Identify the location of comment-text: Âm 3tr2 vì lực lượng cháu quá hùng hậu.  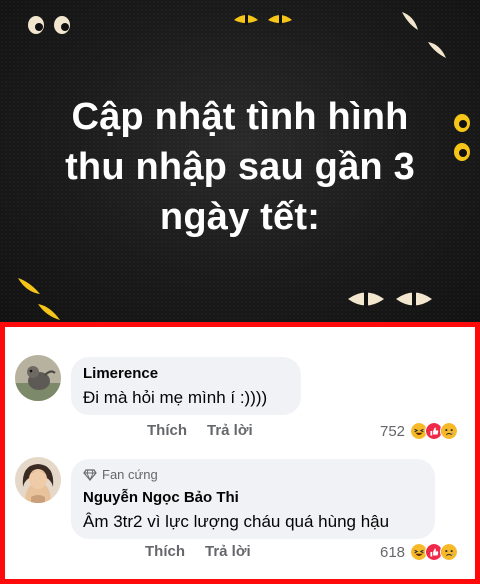
(236, 521).